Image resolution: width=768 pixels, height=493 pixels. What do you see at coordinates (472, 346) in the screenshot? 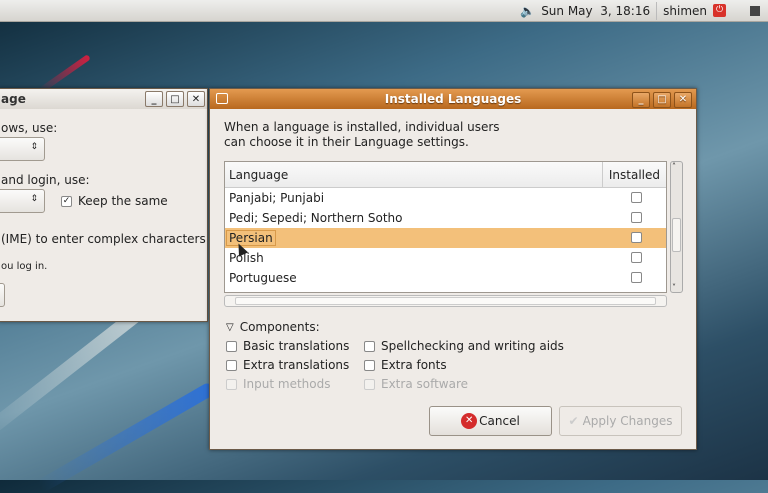
I see `component-label: Spellchecking and writing aids` at bounding box center [472, 346].